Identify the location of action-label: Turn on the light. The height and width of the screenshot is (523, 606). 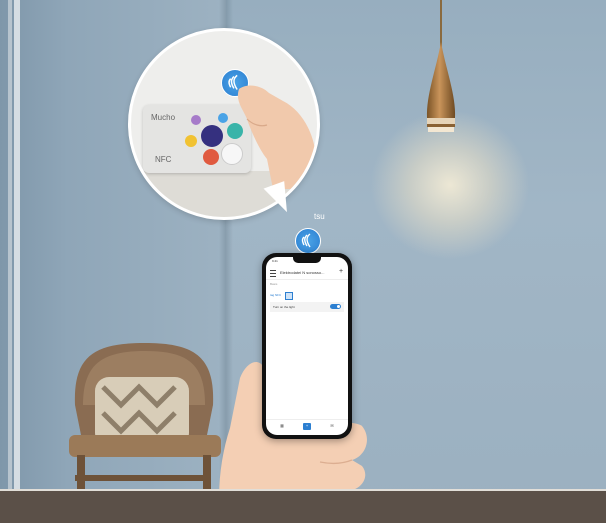
(284, 307).